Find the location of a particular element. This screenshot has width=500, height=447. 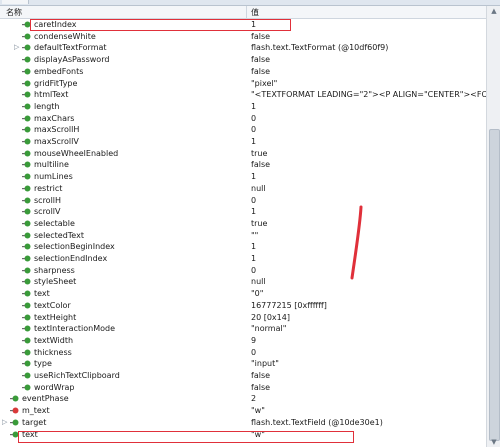

tree-row-value: "w" is located at coordinates (258, 411).